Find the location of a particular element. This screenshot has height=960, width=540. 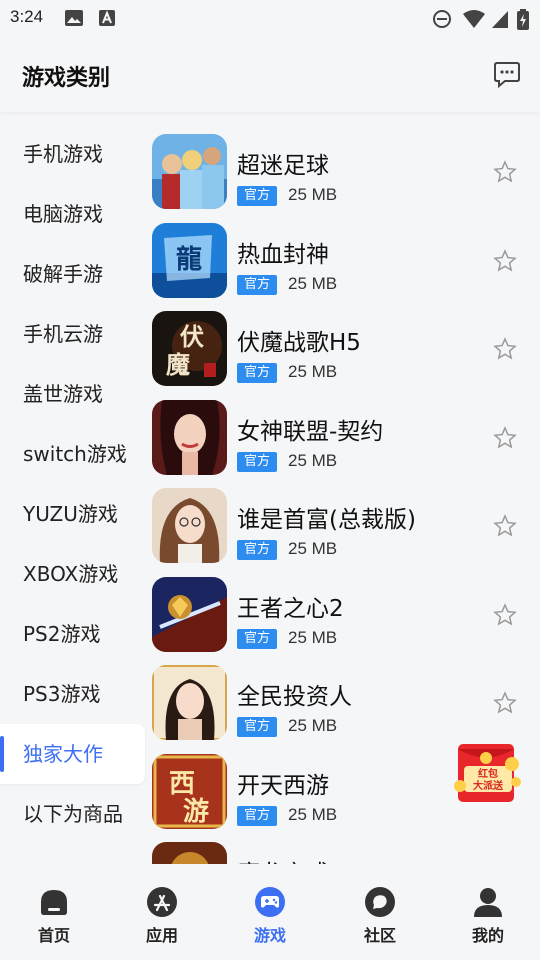

game-name: 女神联盟-契约 is located at coordinates (310, 432).